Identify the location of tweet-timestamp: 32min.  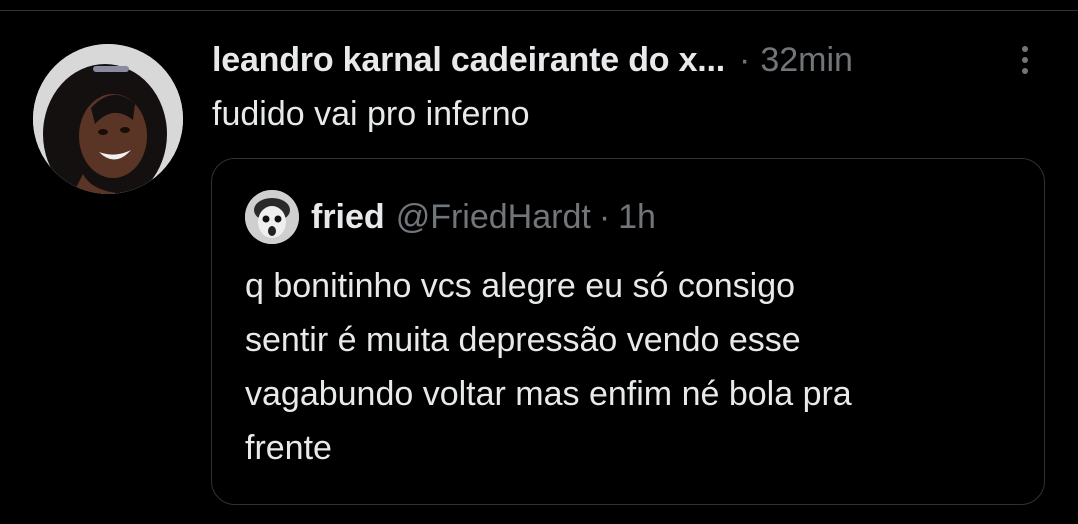
(806, 60).